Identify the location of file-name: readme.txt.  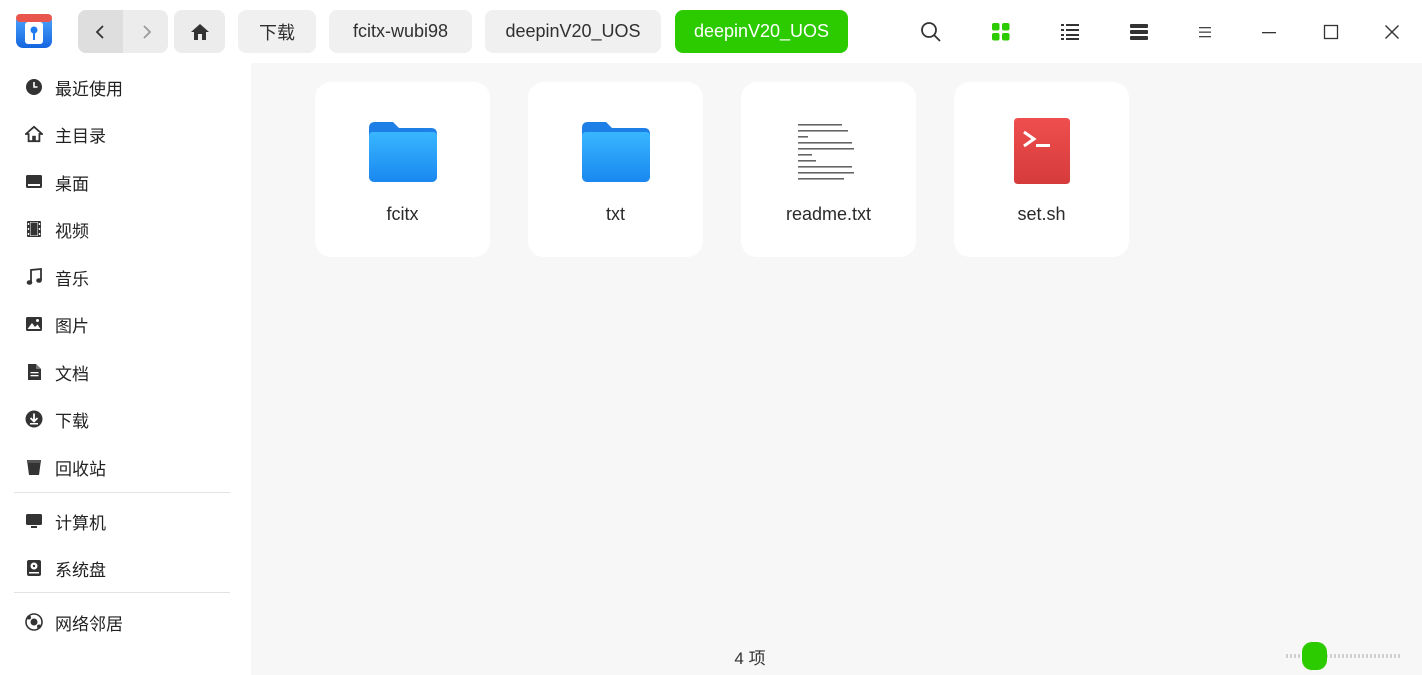
(828, 214).